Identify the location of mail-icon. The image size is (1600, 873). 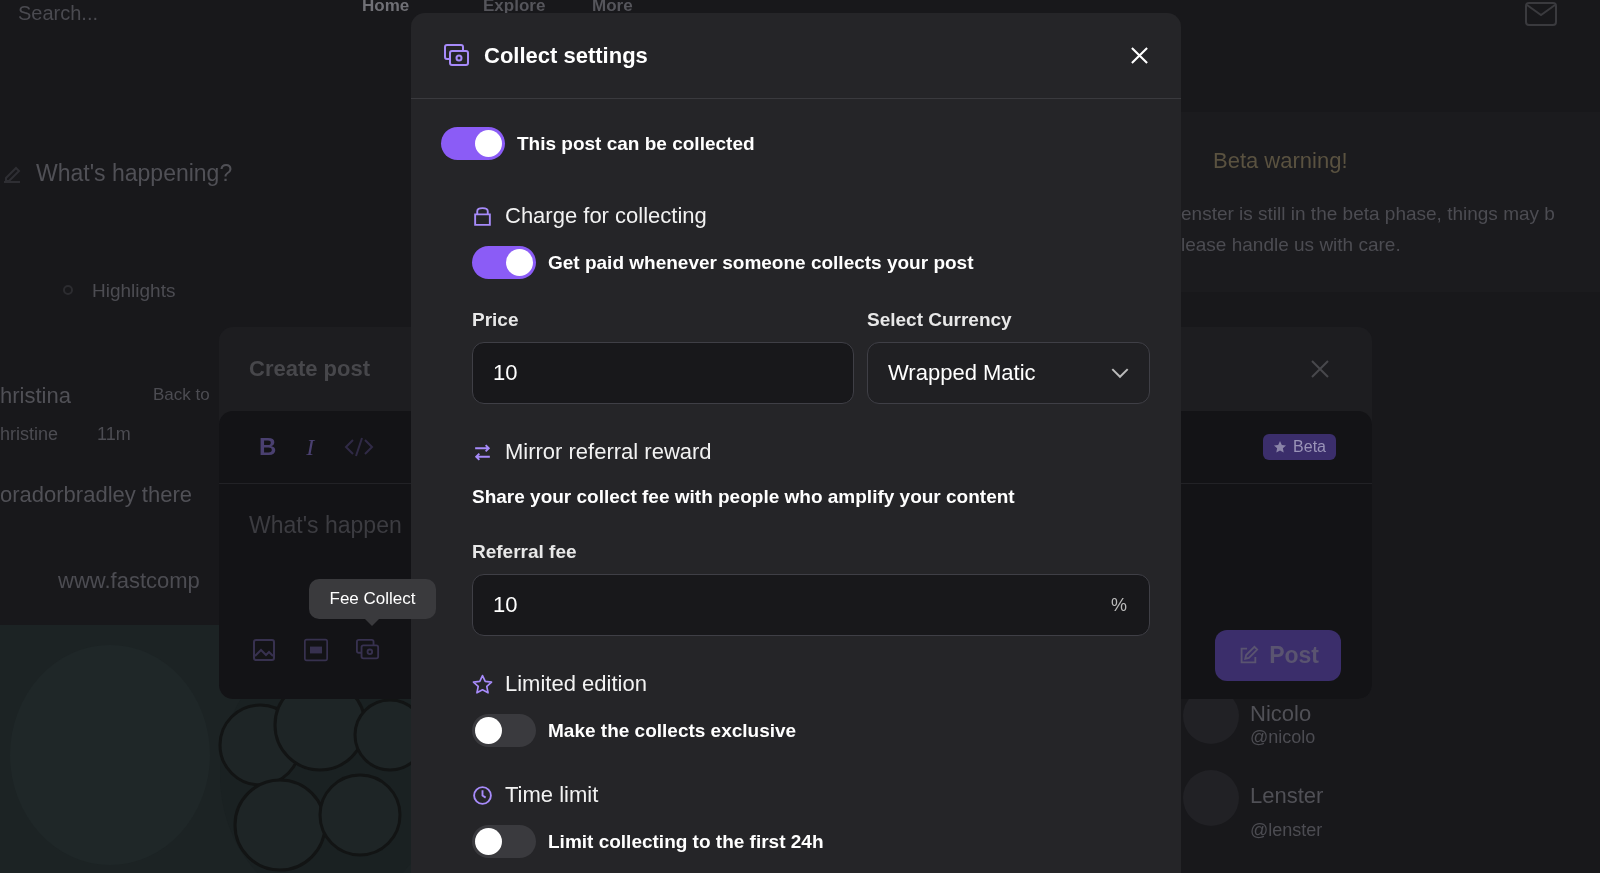
(1541, 14).